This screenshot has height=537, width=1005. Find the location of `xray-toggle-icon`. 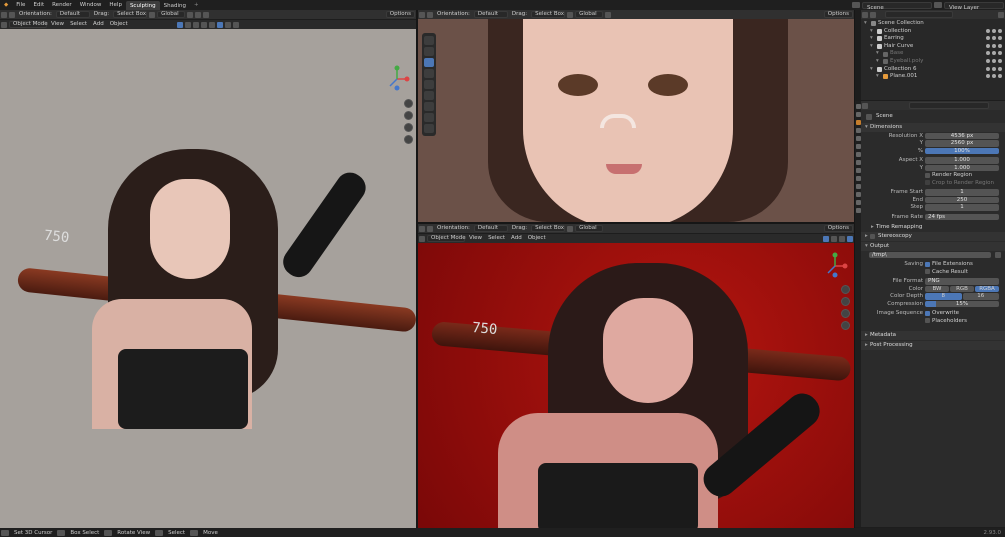

xray-toggle-icon is located at coordinates (203, 24).